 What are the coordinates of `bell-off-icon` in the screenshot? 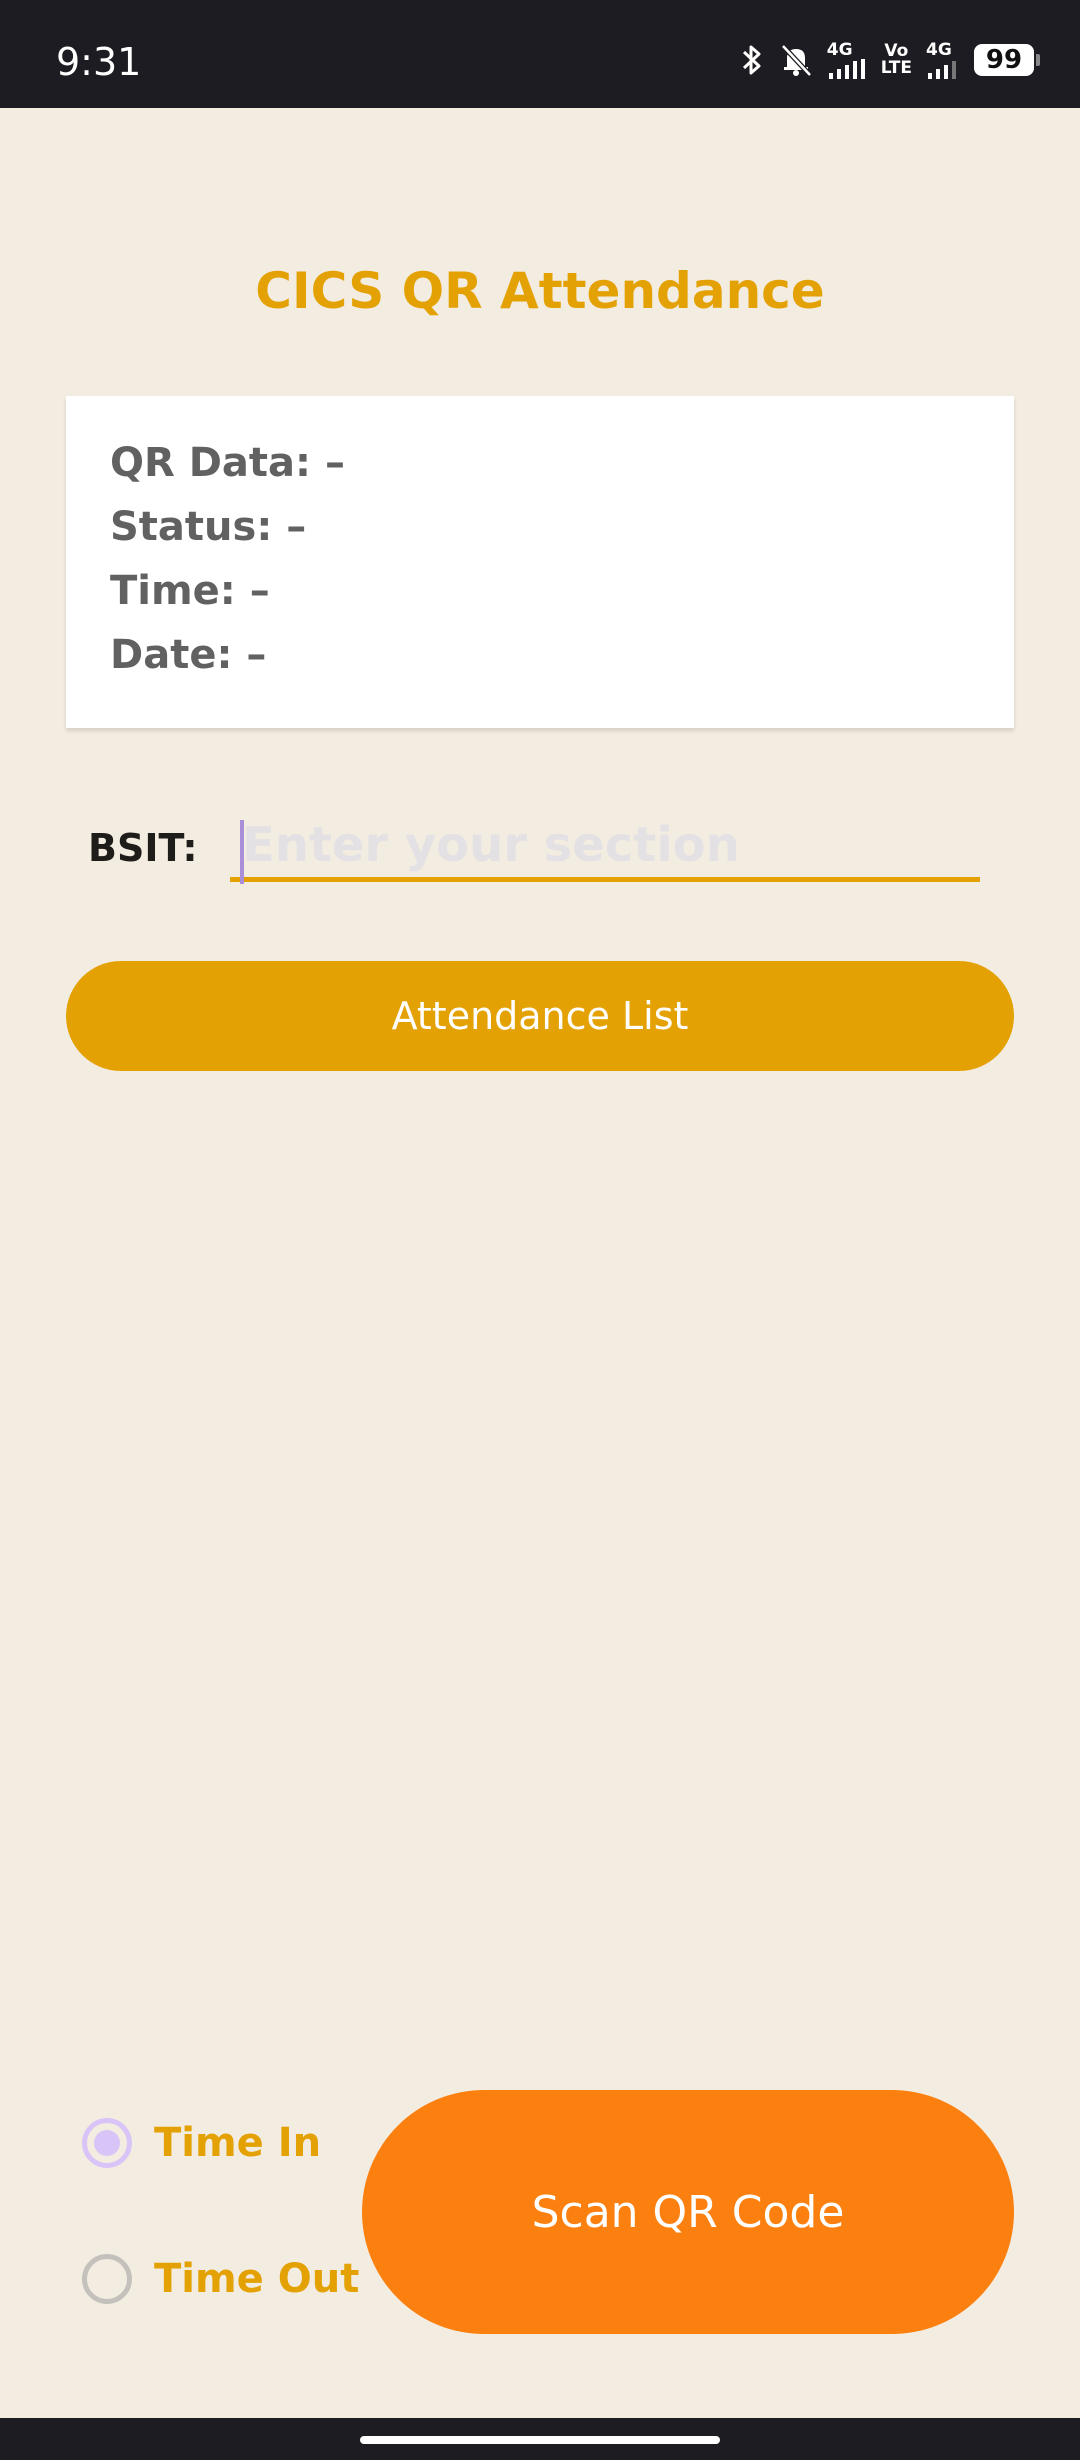 It's located at (796, 60).